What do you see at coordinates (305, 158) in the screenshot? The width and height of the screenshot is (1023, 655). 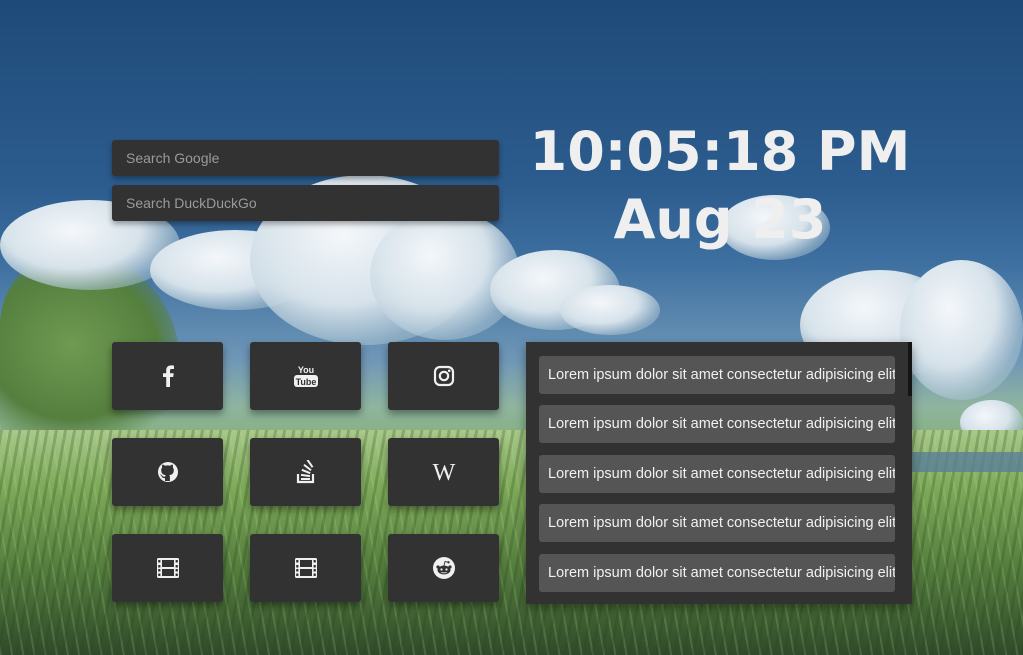 I see `search-google-input` at bounding box center [305, 158].